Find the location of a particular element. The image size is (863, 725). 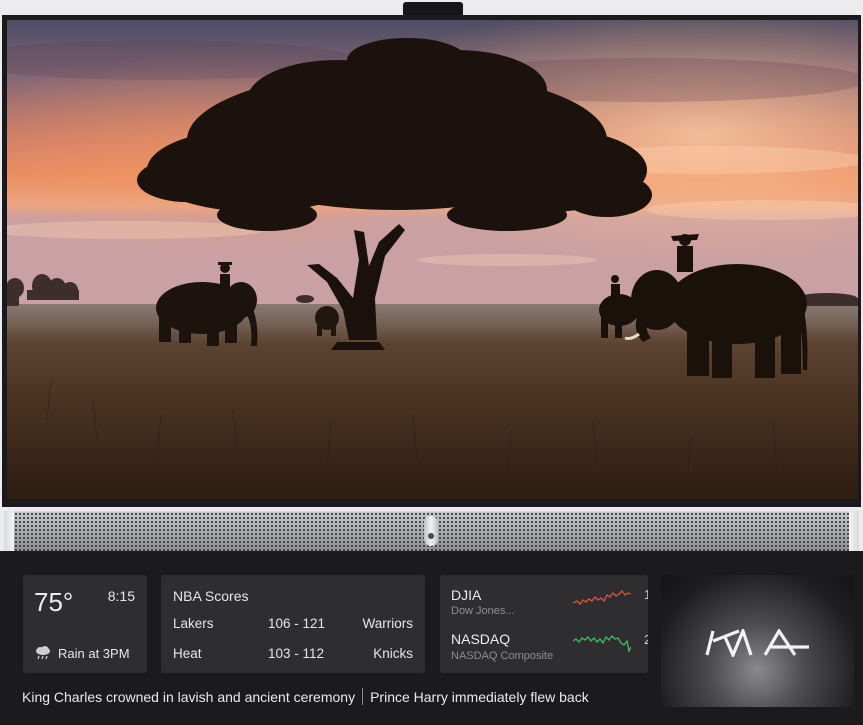

speaker-endcap-left is located at coordinates (9, 531).